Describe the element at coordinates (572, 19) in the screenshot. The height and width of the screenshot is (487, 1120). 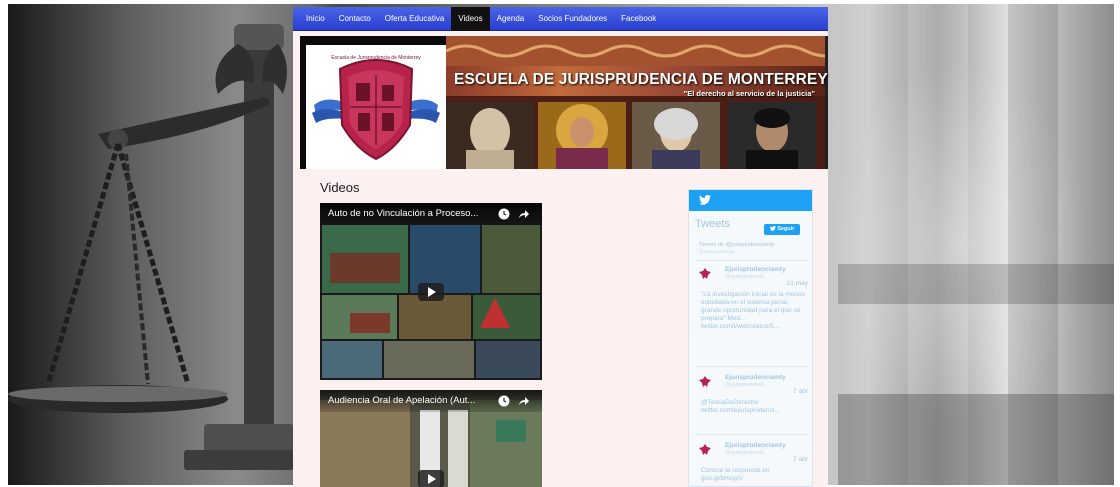
I see `nav-item-socios-fundadores: Socios Fundadores` at that location.